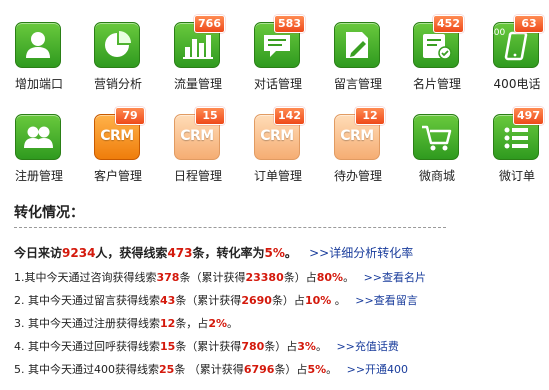 The image size is (549, 390). Describe the element at coordinates (180, 253) in the screenshot. I see `leads-count: 473` at that location.